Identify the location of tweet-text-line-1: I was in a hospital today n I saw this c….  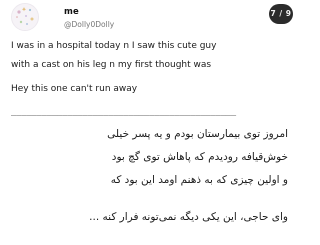
(114, 46).